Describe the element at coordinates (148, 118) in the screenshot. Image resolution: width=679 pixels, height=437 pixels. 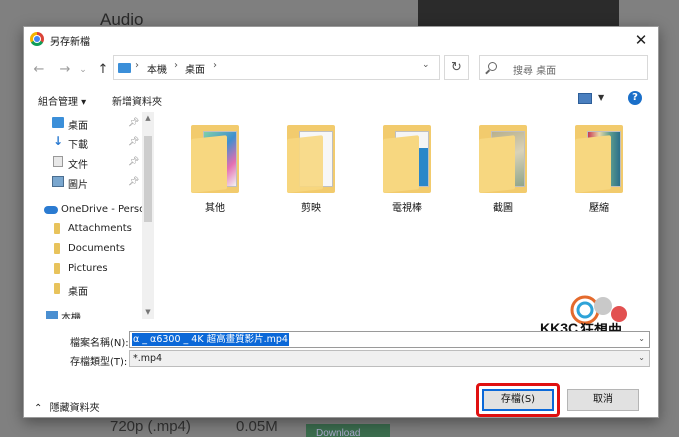
I see `scroll-up-icon: ▲` at that location.